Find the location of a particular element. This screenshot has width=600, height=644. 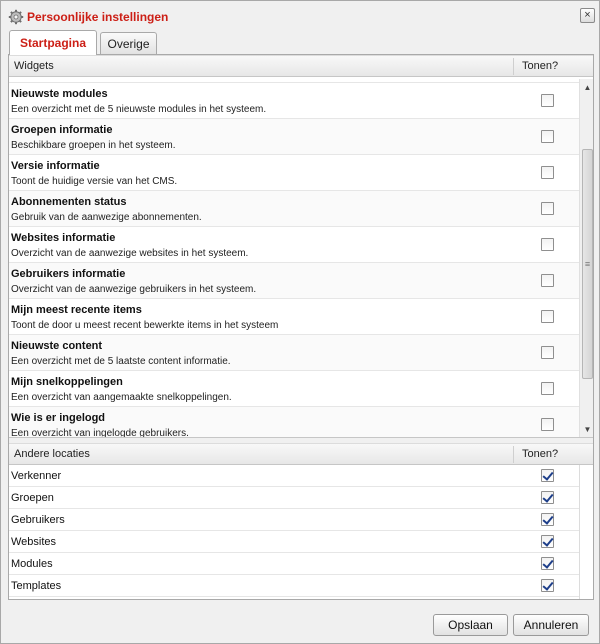

location-label: Groepen is located at coordinates (32, 498).